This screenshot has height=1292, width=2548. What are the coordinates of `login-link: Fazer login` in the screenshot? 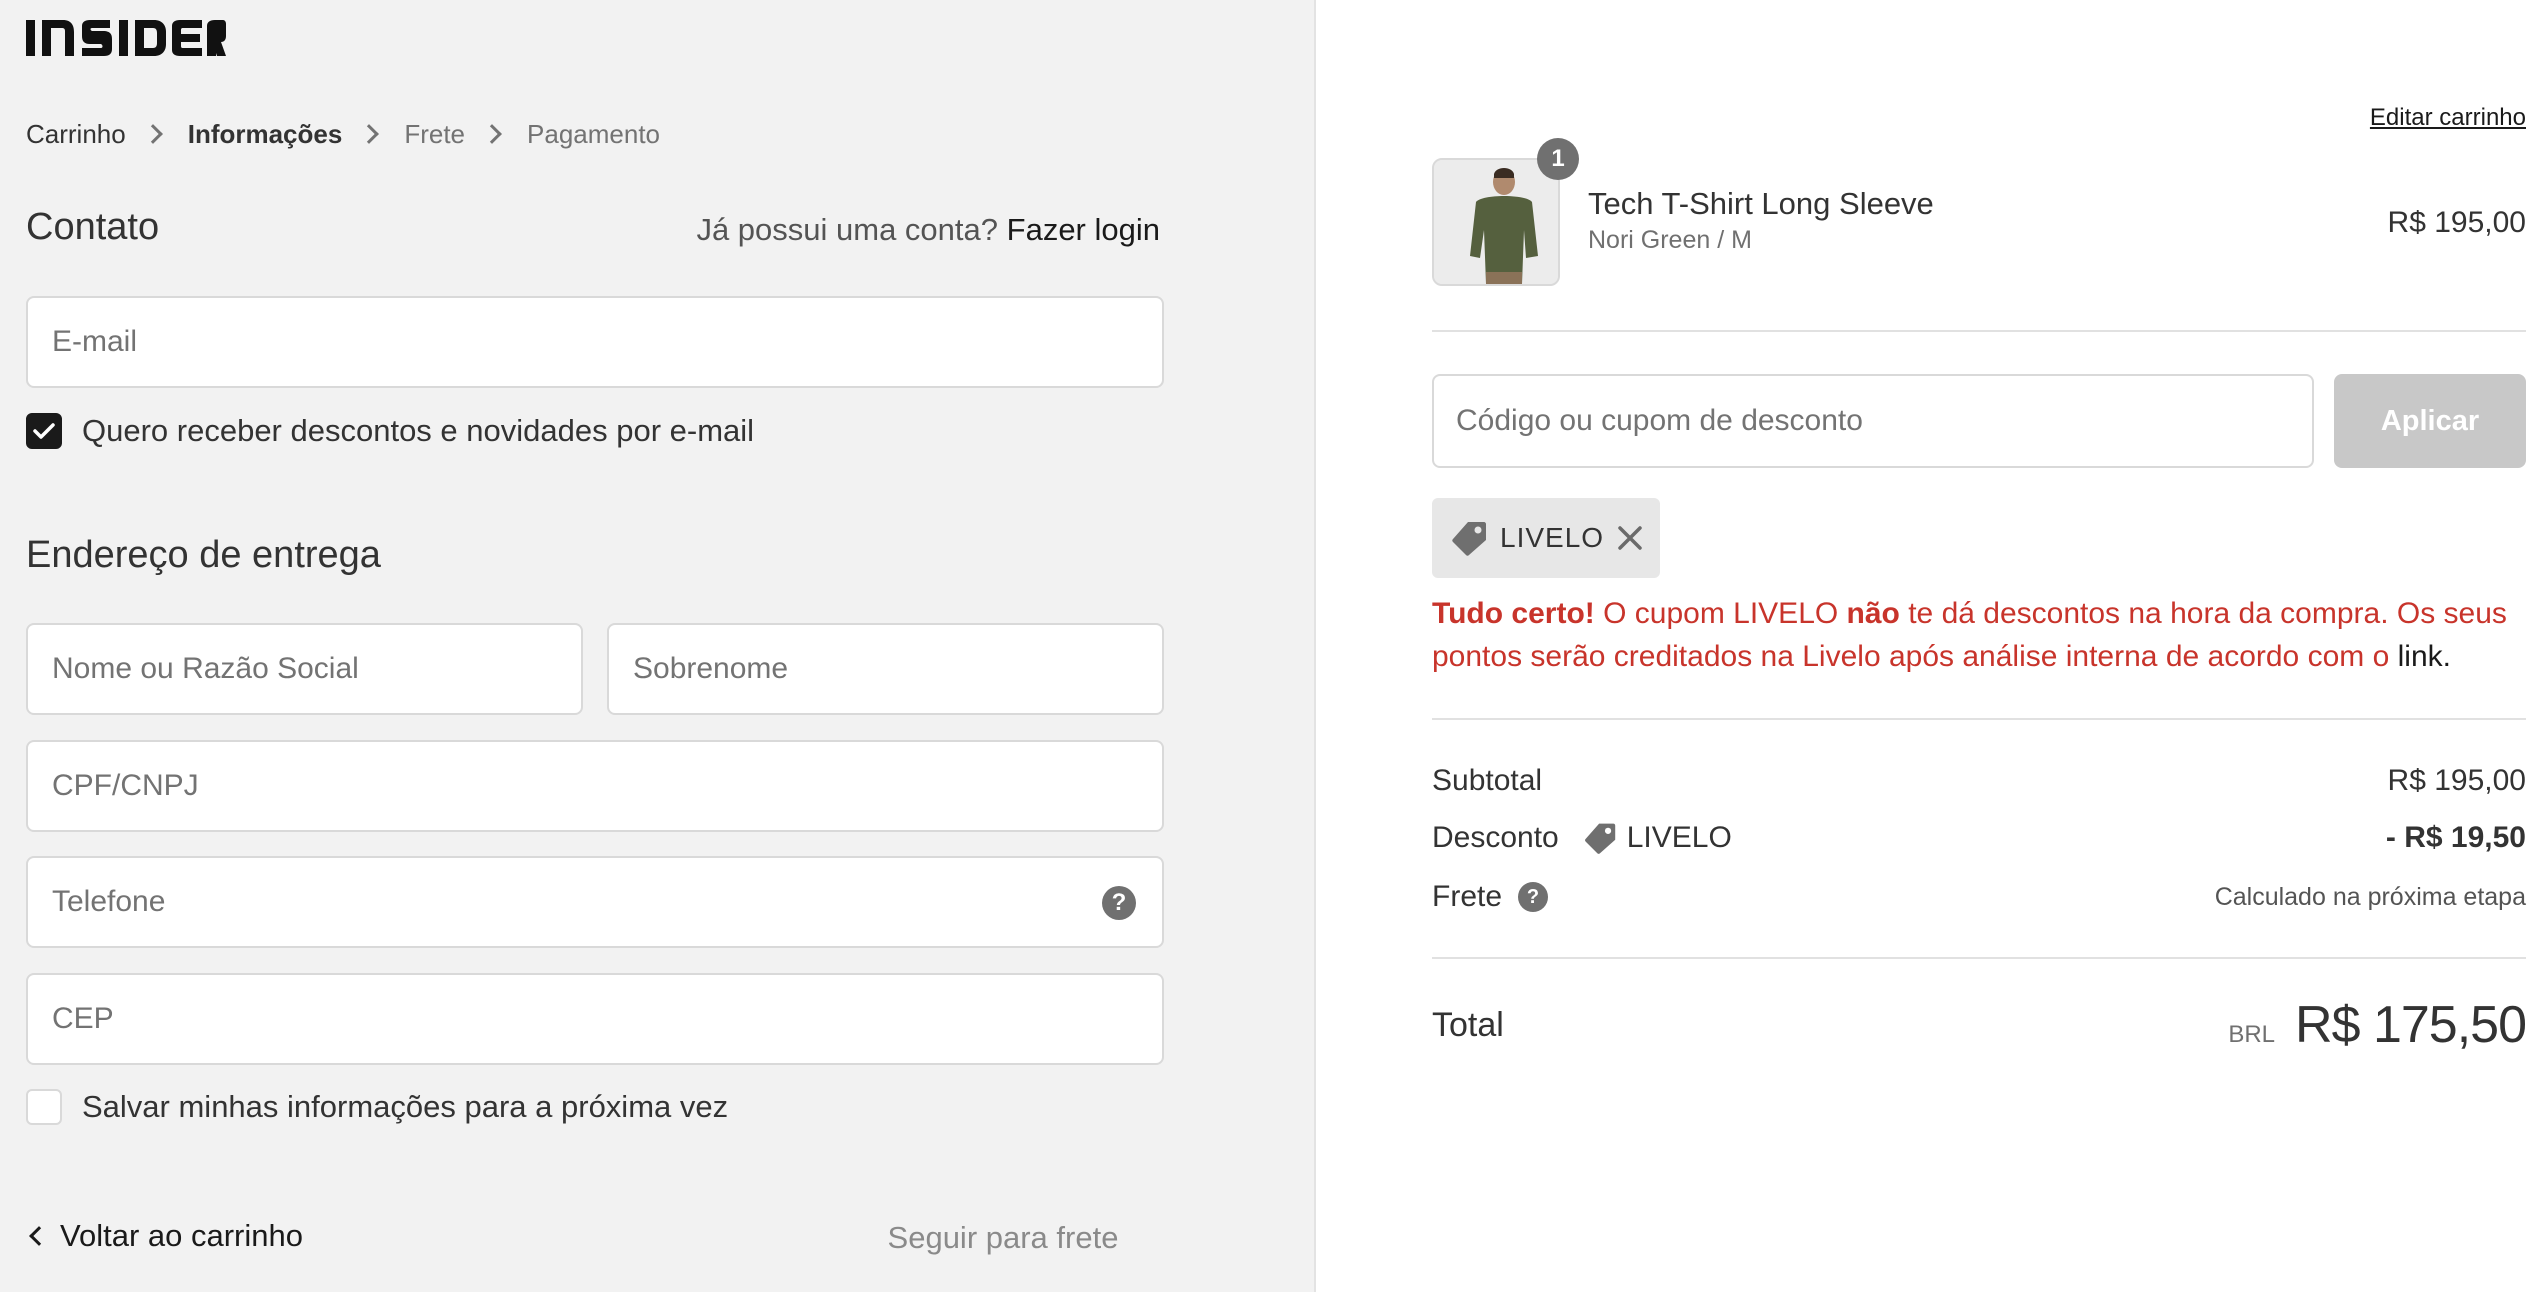 It's located at (1083, 229).